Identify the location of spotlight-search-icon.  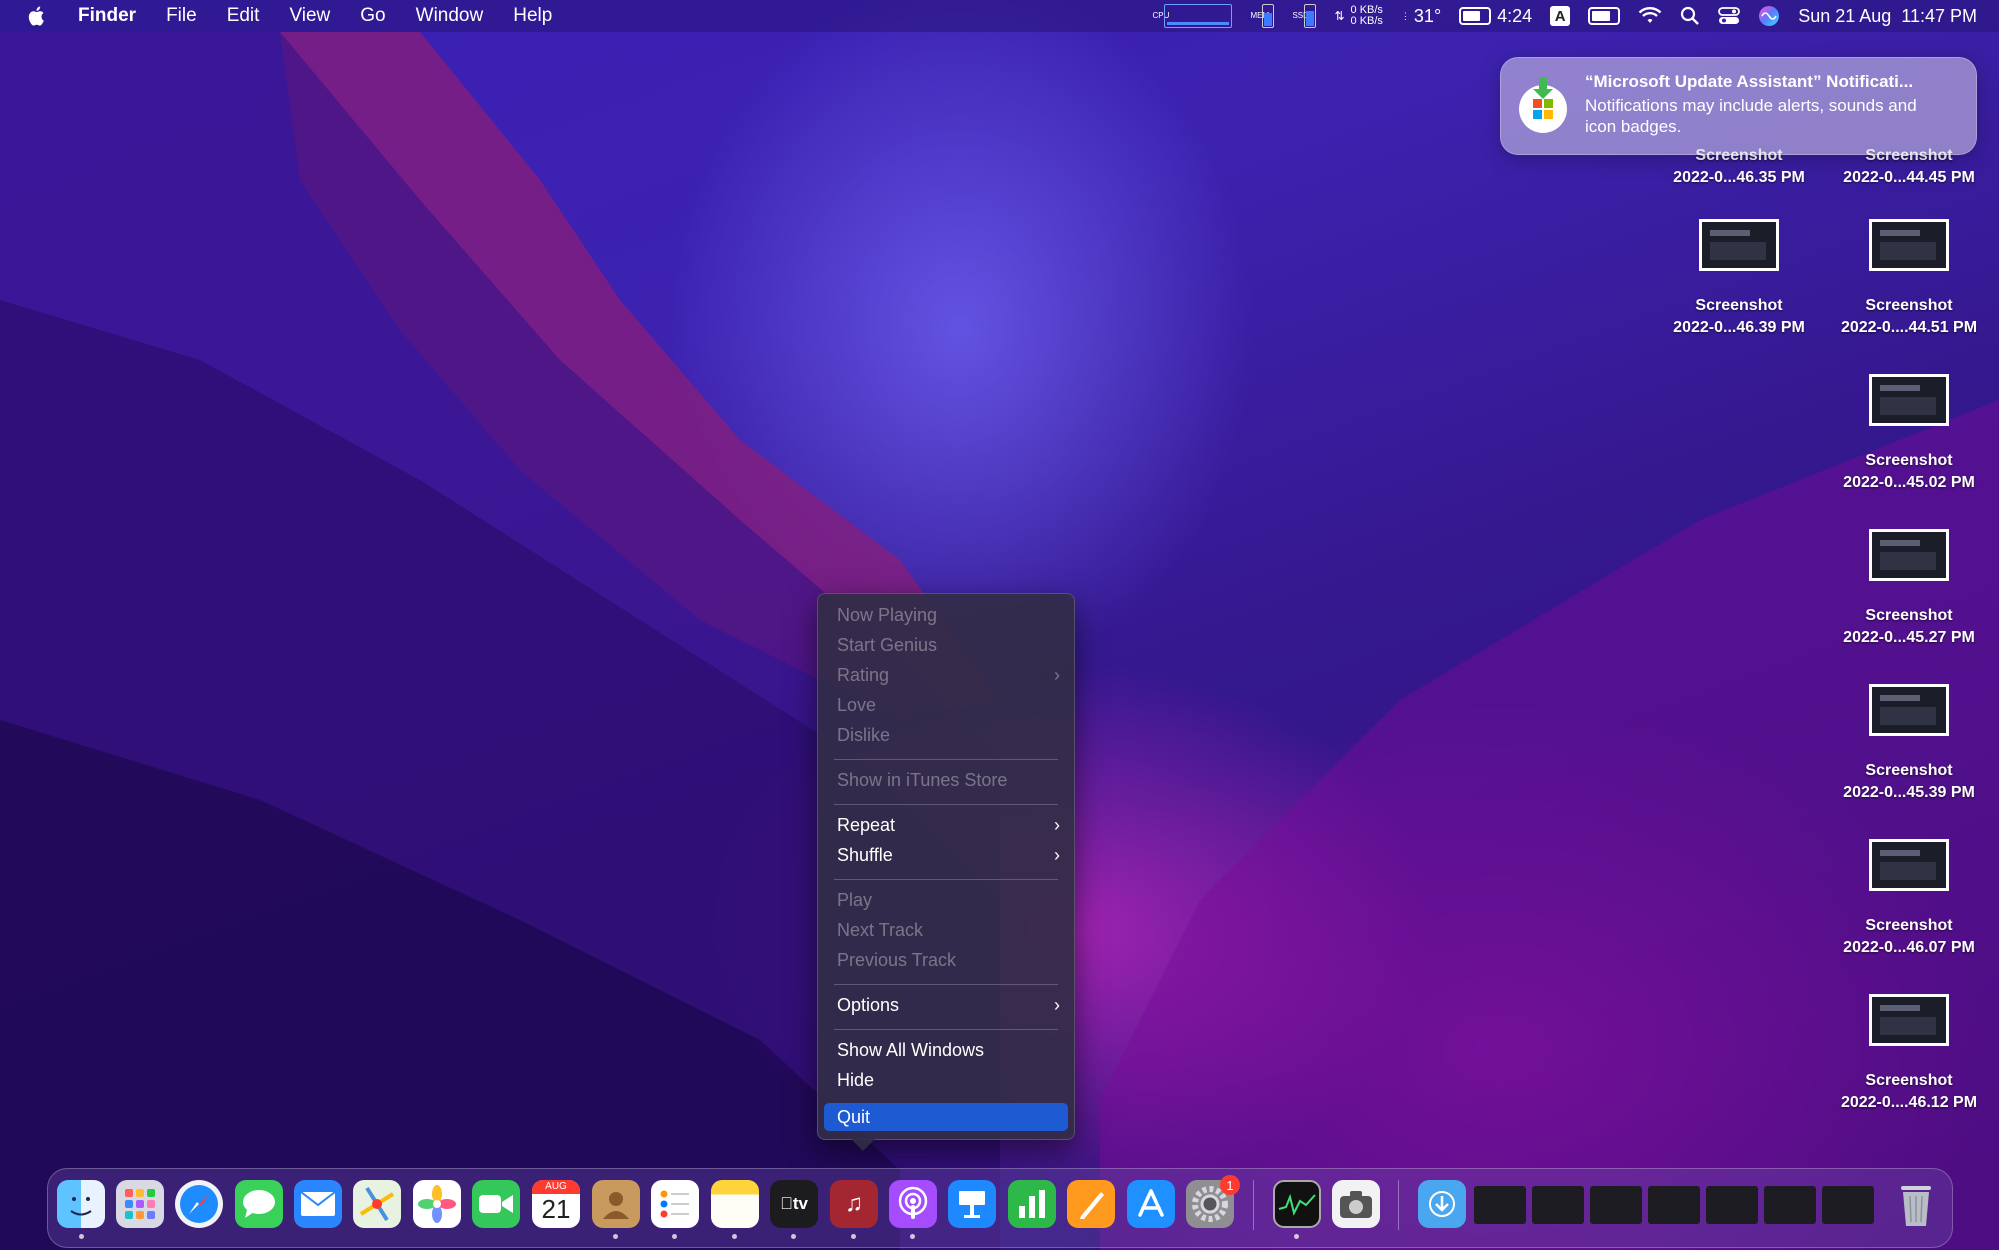
(1690, 16).